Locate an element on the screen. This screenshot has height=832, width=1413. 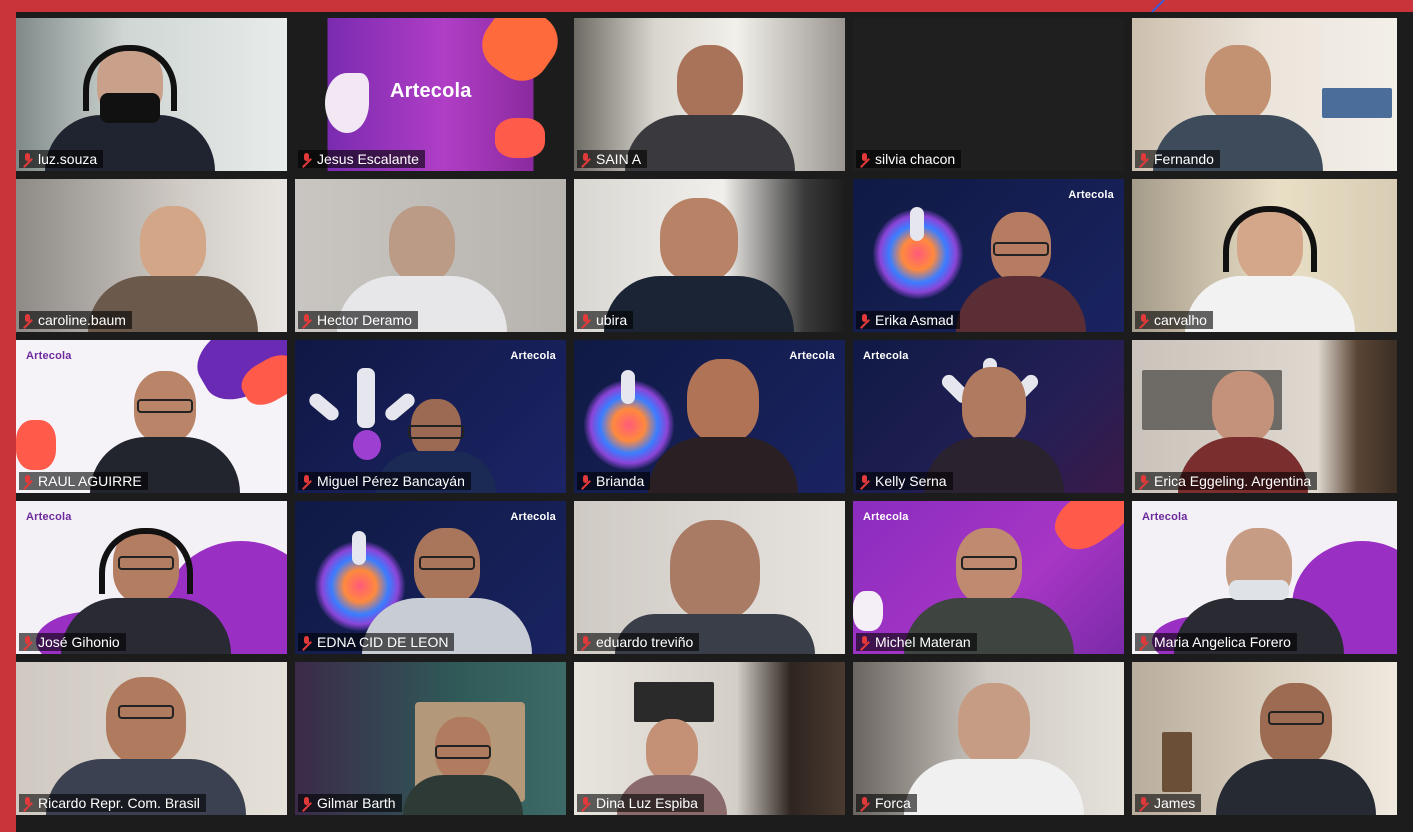
video-tile: Artecola Michel Materan is located at coordinates (988, 577).